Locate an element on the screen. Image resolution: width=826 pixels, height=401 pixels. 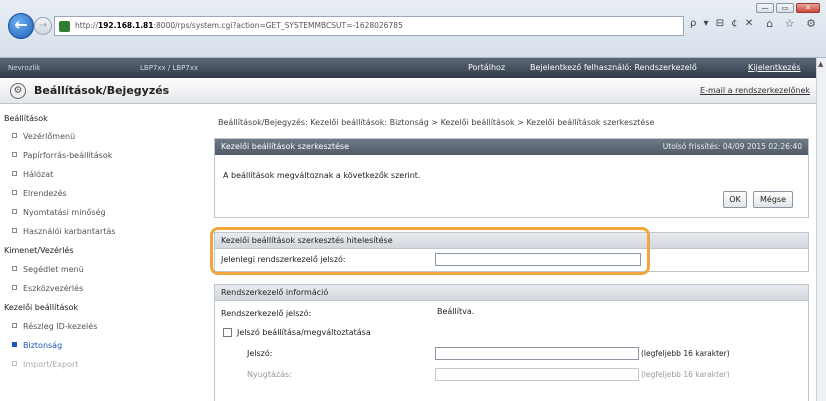
sidebar-item-layout: Elrendezés is located at coordinates (39, 193).